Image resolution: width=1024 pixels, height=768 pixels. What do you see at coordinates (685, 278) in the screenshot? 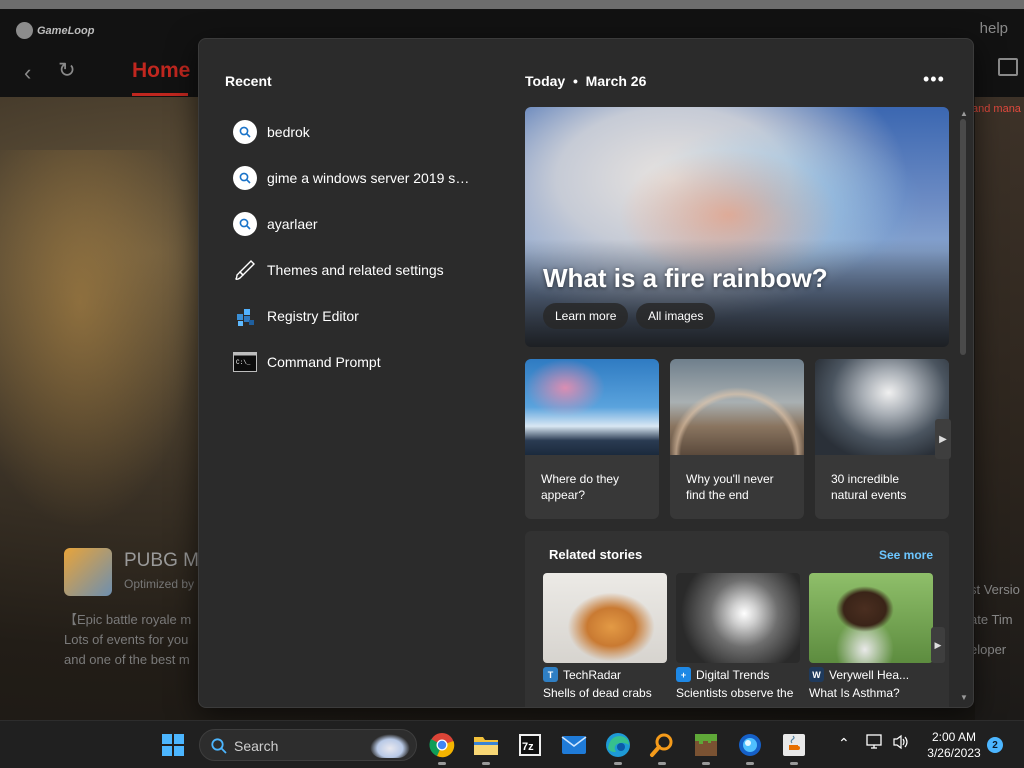
I see `hero-title: What is a fire rainbow?` at bounding box center [685, 278].